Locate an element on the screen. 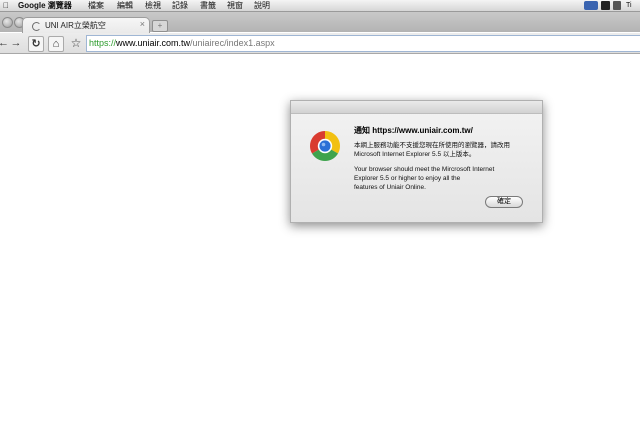 Image resolution: width=640 pixels, height=434 pixels. tab-uniair: UNI AIR立榮航空 × is located at coordinates (86, 25).